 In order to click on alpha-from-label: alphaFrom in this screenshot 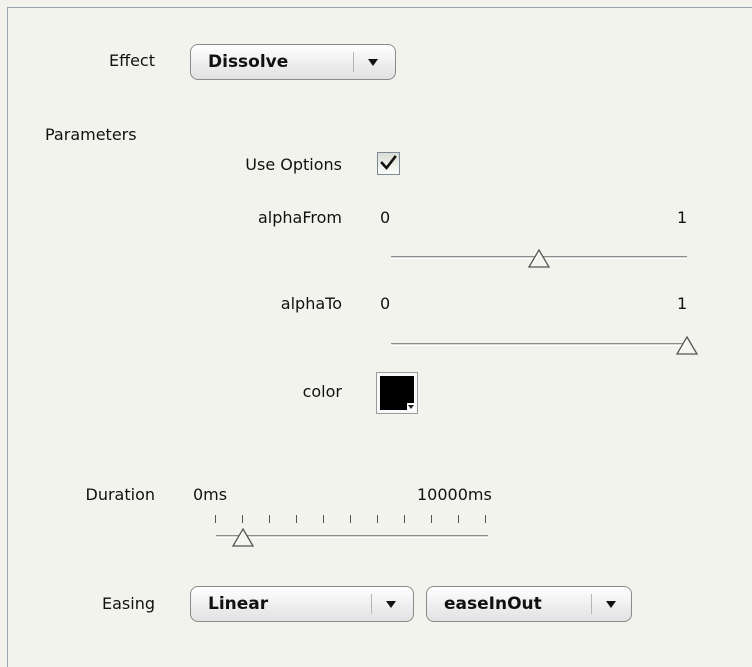, I will do `click(300, 217)`.